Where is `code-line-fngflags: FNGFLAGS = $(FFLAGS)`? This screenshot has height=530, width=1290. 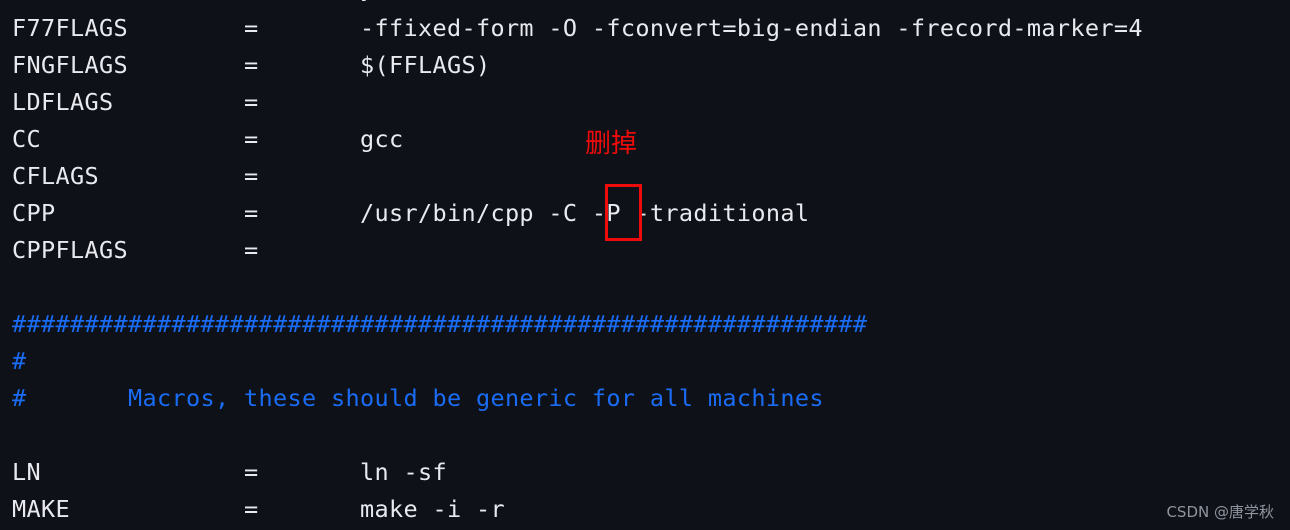
code-line-fngflags: FNGFLAGS = $(FFLAGS) is located at coordinates (251, 65).